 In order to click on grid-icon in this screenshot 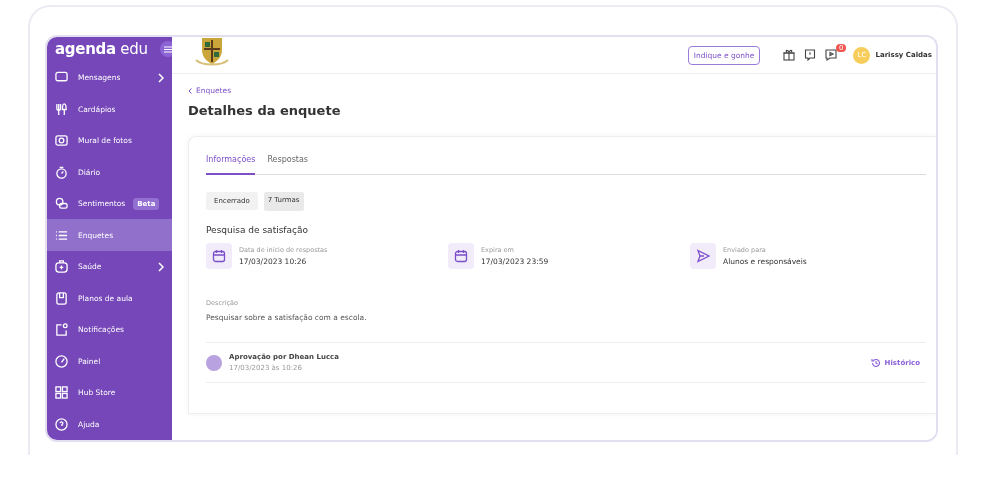, I will do `click(61, 393)`.